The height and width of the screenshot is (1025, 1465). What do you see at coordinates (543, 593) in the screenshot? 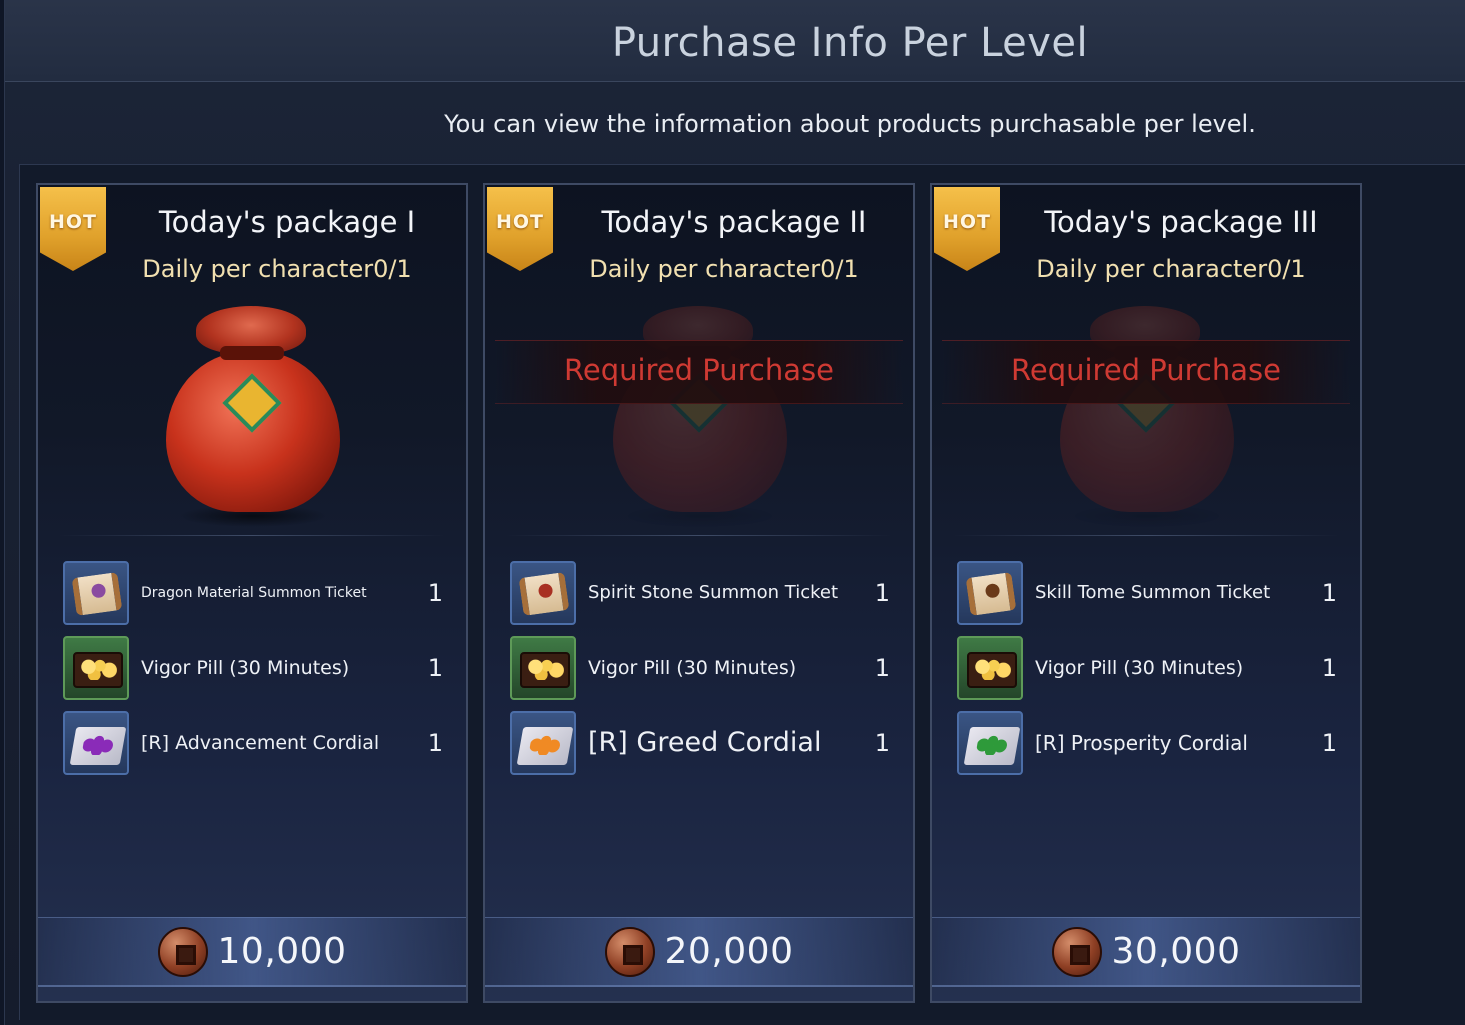
I see `red-seal-scroll-icon` at bounding box center [543, 593].